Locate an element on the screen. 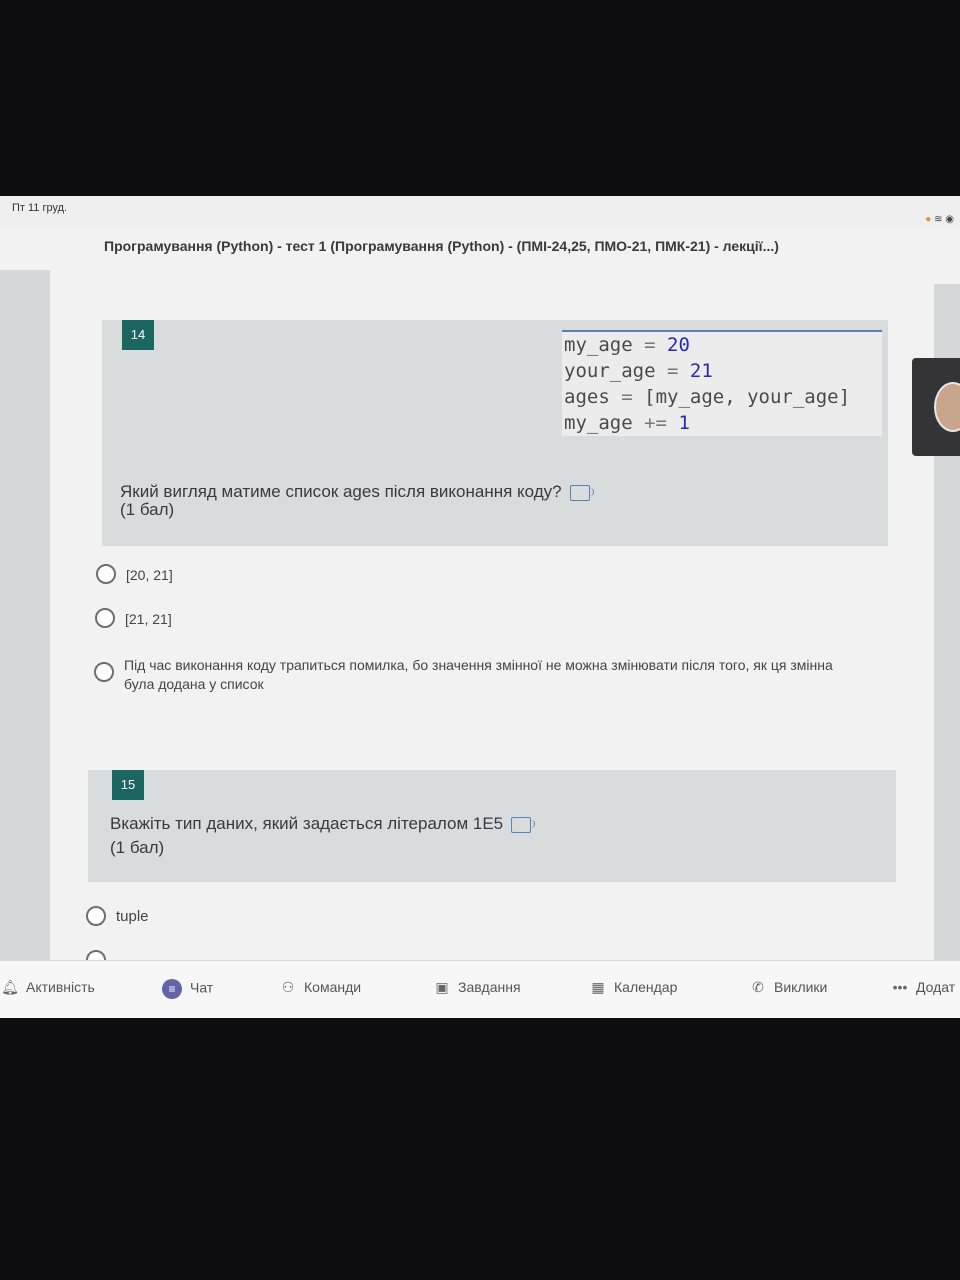 The image size is (960, 1280). status-bar: Пт 11 груд. ● ≋ ◉ is located at coordinates (480, 211).